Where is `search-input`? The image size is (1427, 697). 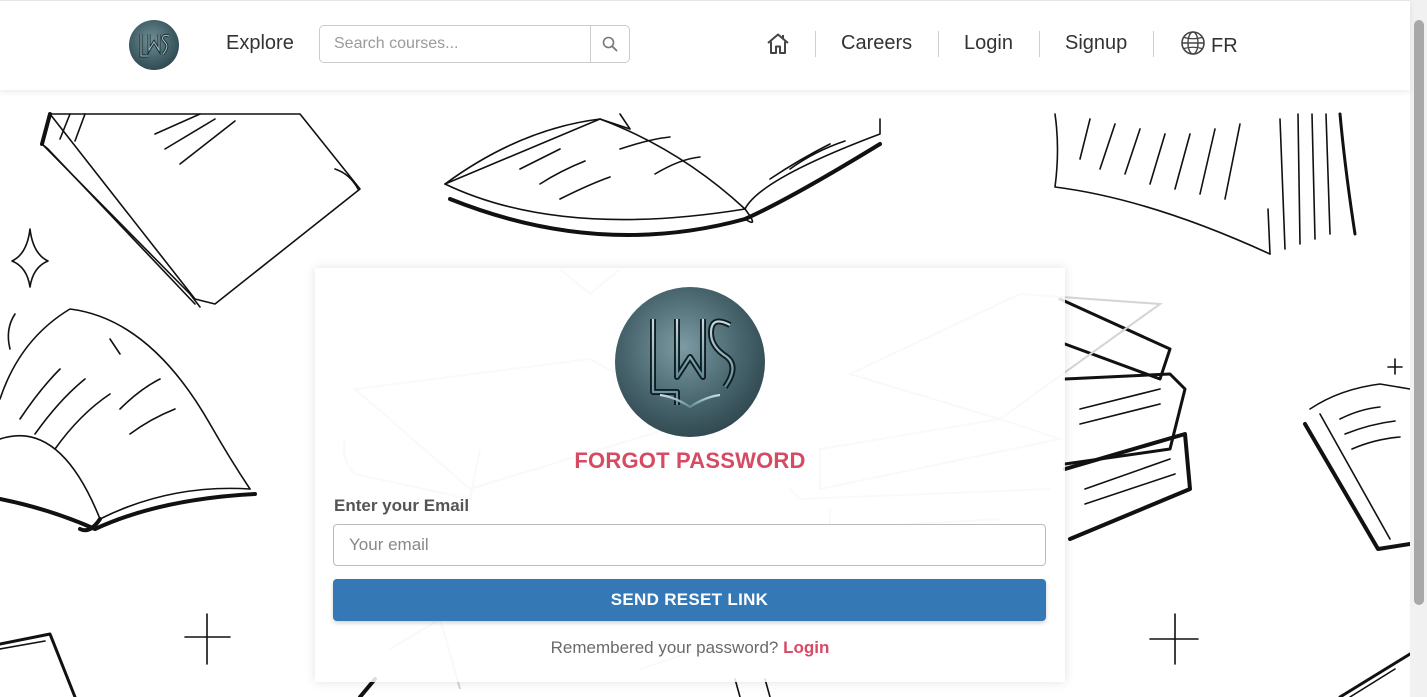
search-input is located at coordinates (456, 44).